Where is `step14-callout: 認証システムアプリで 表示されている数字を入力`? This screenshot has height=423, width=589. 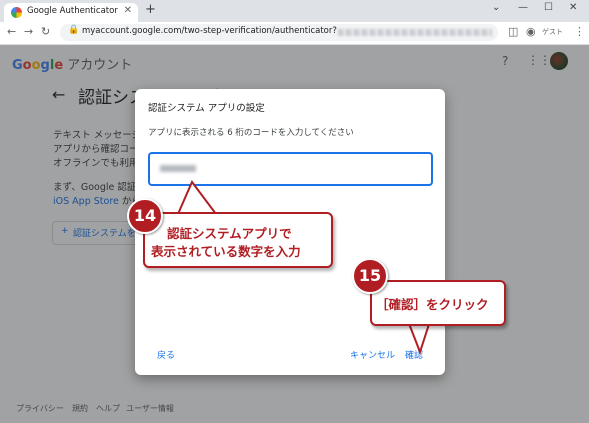
step14-callout: 認証システムアプリで 表示されている数字を入力 is located at coordinates (238, 240).